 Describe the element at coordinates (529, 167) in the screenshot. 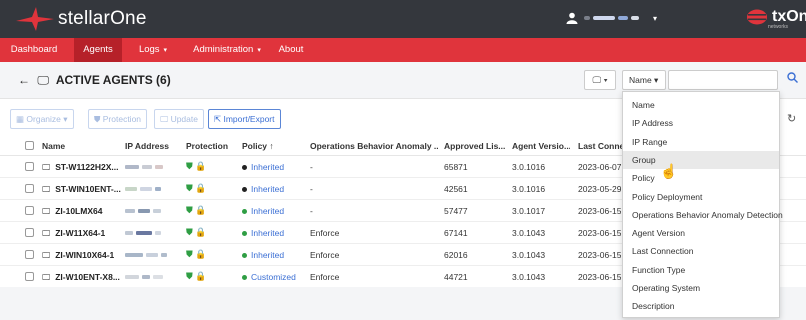

I see `agent-version-value: 3.0.1016` at that location.